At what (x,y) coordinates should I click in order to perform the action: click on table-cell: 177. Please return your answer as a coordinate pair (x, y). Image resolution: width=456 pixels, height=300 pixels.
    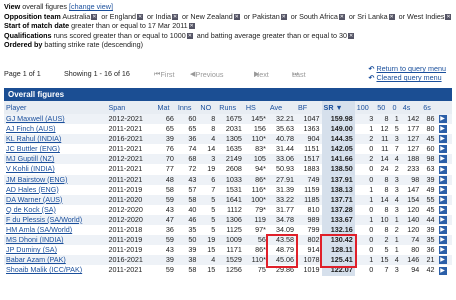
    Looking at the image, I should click on (413, 129).